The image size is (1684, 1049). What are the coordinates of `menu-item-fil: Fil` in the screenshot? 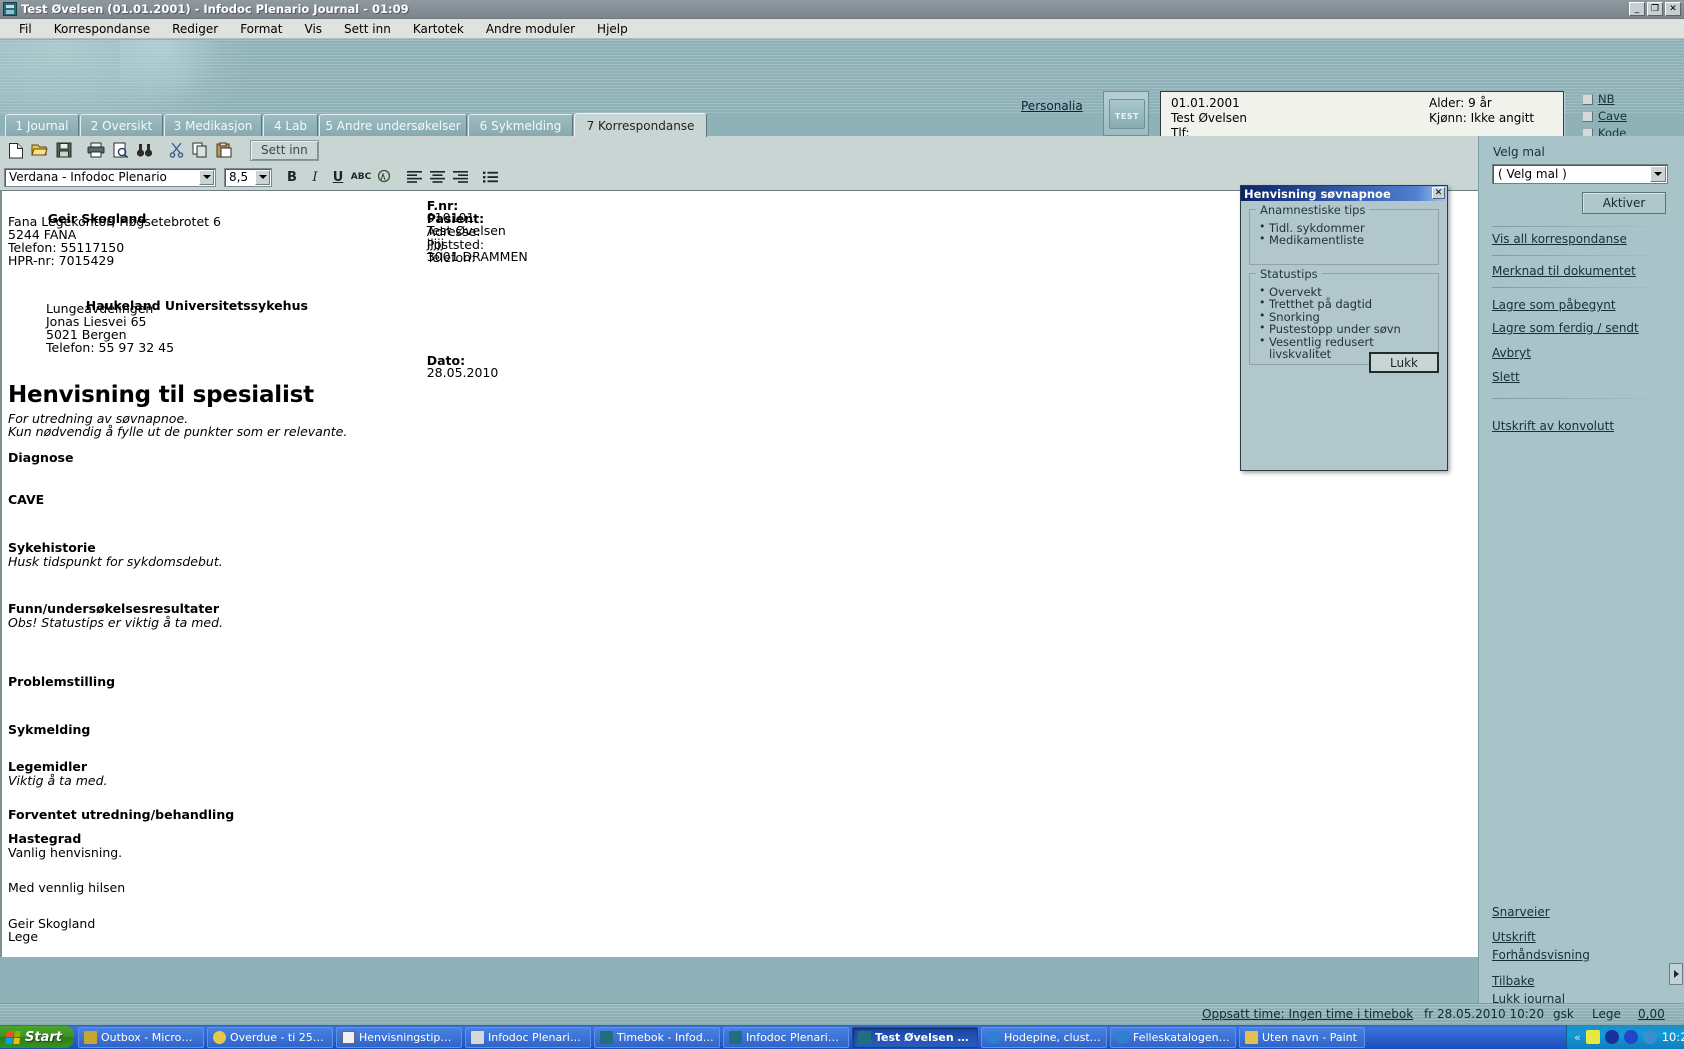 It's located at (25, 29).